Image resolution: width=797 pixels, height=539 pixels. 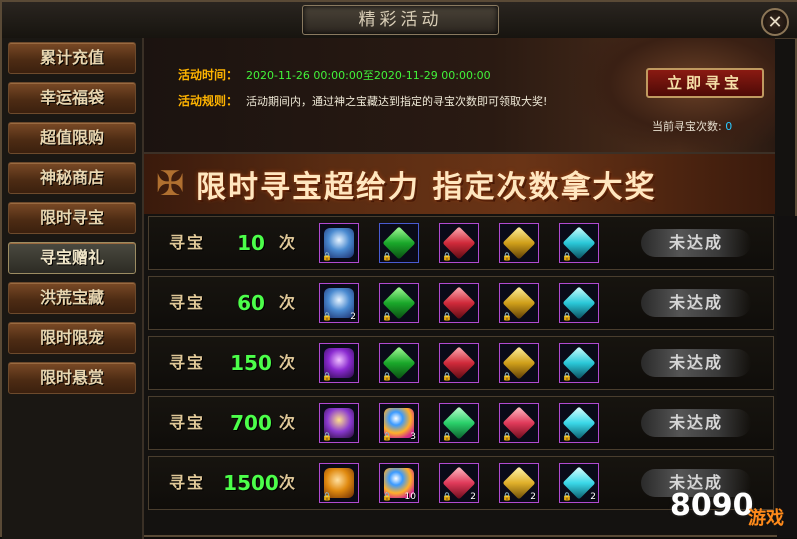 I want to click on sidebar-item-6: 洪荒宝藏, so click(x=72, y=298).